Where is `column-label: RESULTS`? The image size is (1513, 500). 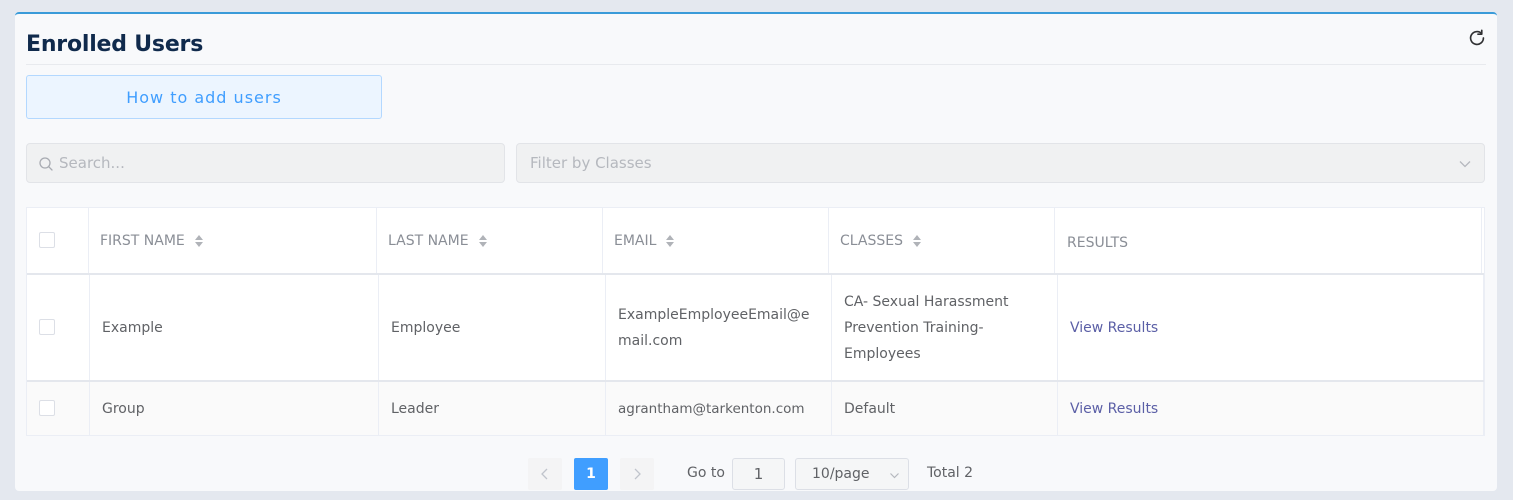
column-label: RESULTS is located at coordinates (1098, 242).